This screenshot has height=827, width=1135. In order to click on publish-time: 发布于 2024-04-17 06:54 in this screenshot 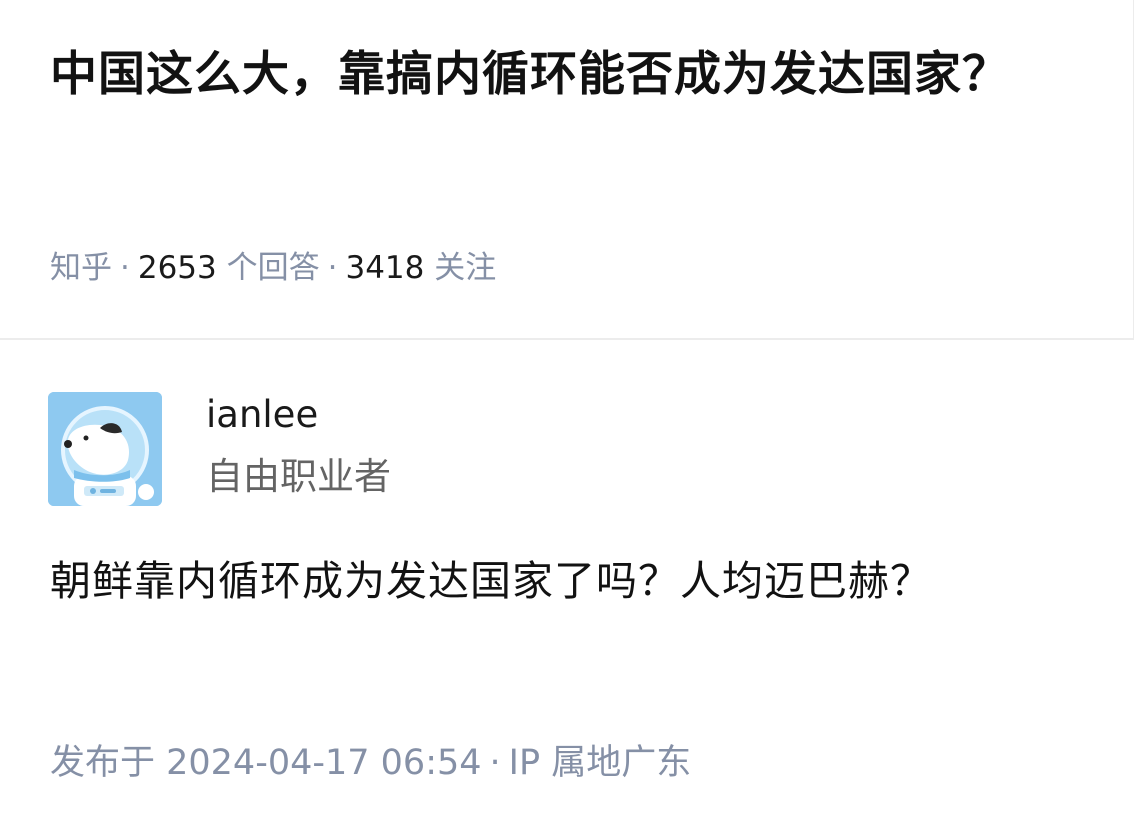, I will do `click(266, 763)`.